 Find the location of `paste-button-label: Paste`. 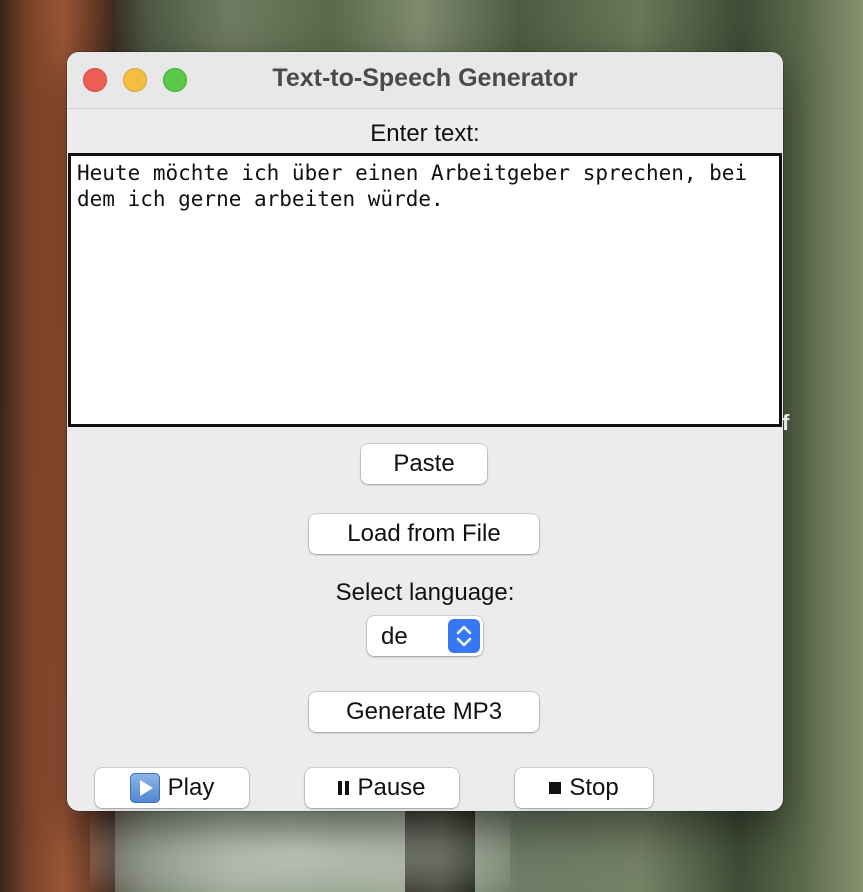

paste-button-label: Paste is located at coordinates (424, 463).